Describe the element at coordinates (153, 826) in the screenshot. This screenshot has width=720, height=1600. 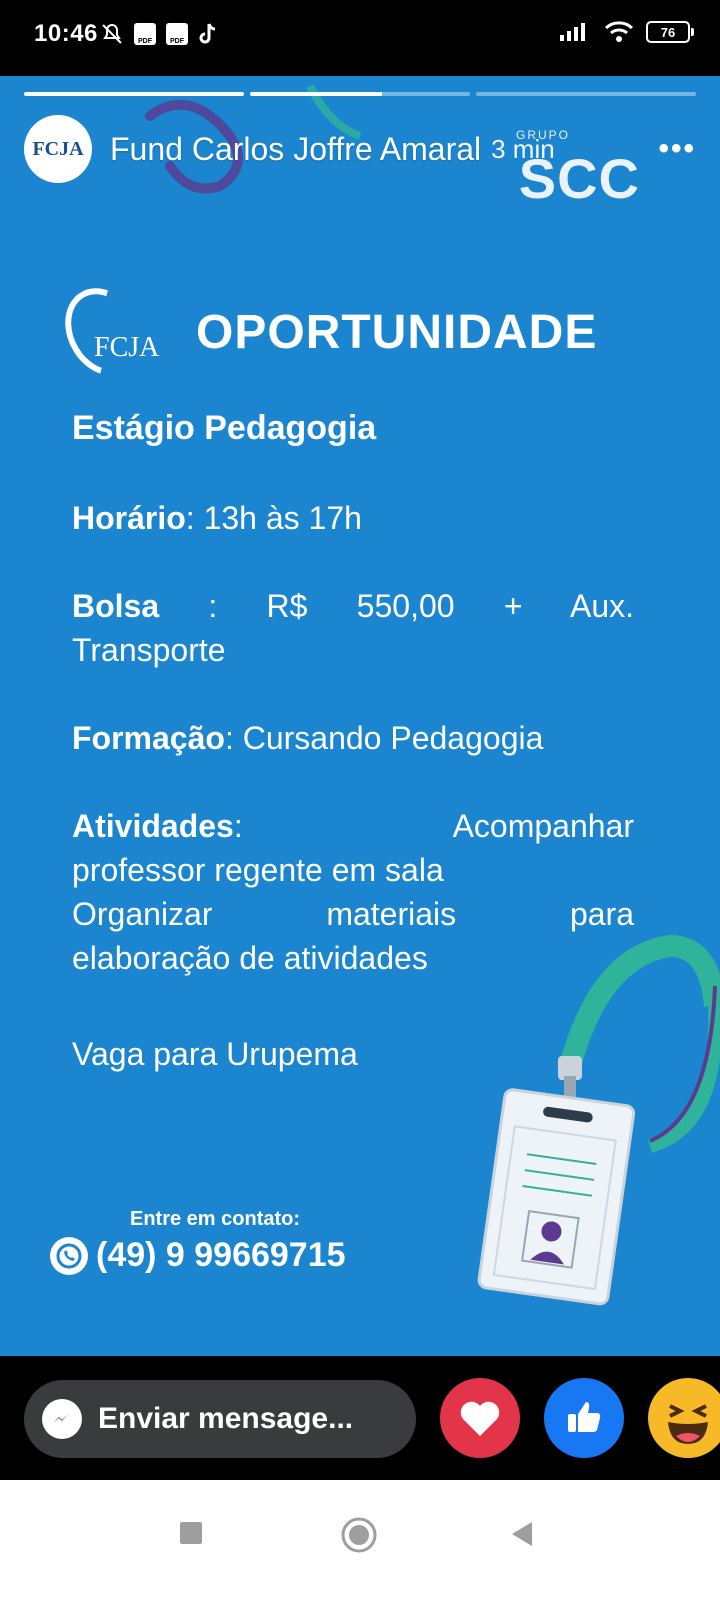
I see `atividades-label: Atividades` at that location.